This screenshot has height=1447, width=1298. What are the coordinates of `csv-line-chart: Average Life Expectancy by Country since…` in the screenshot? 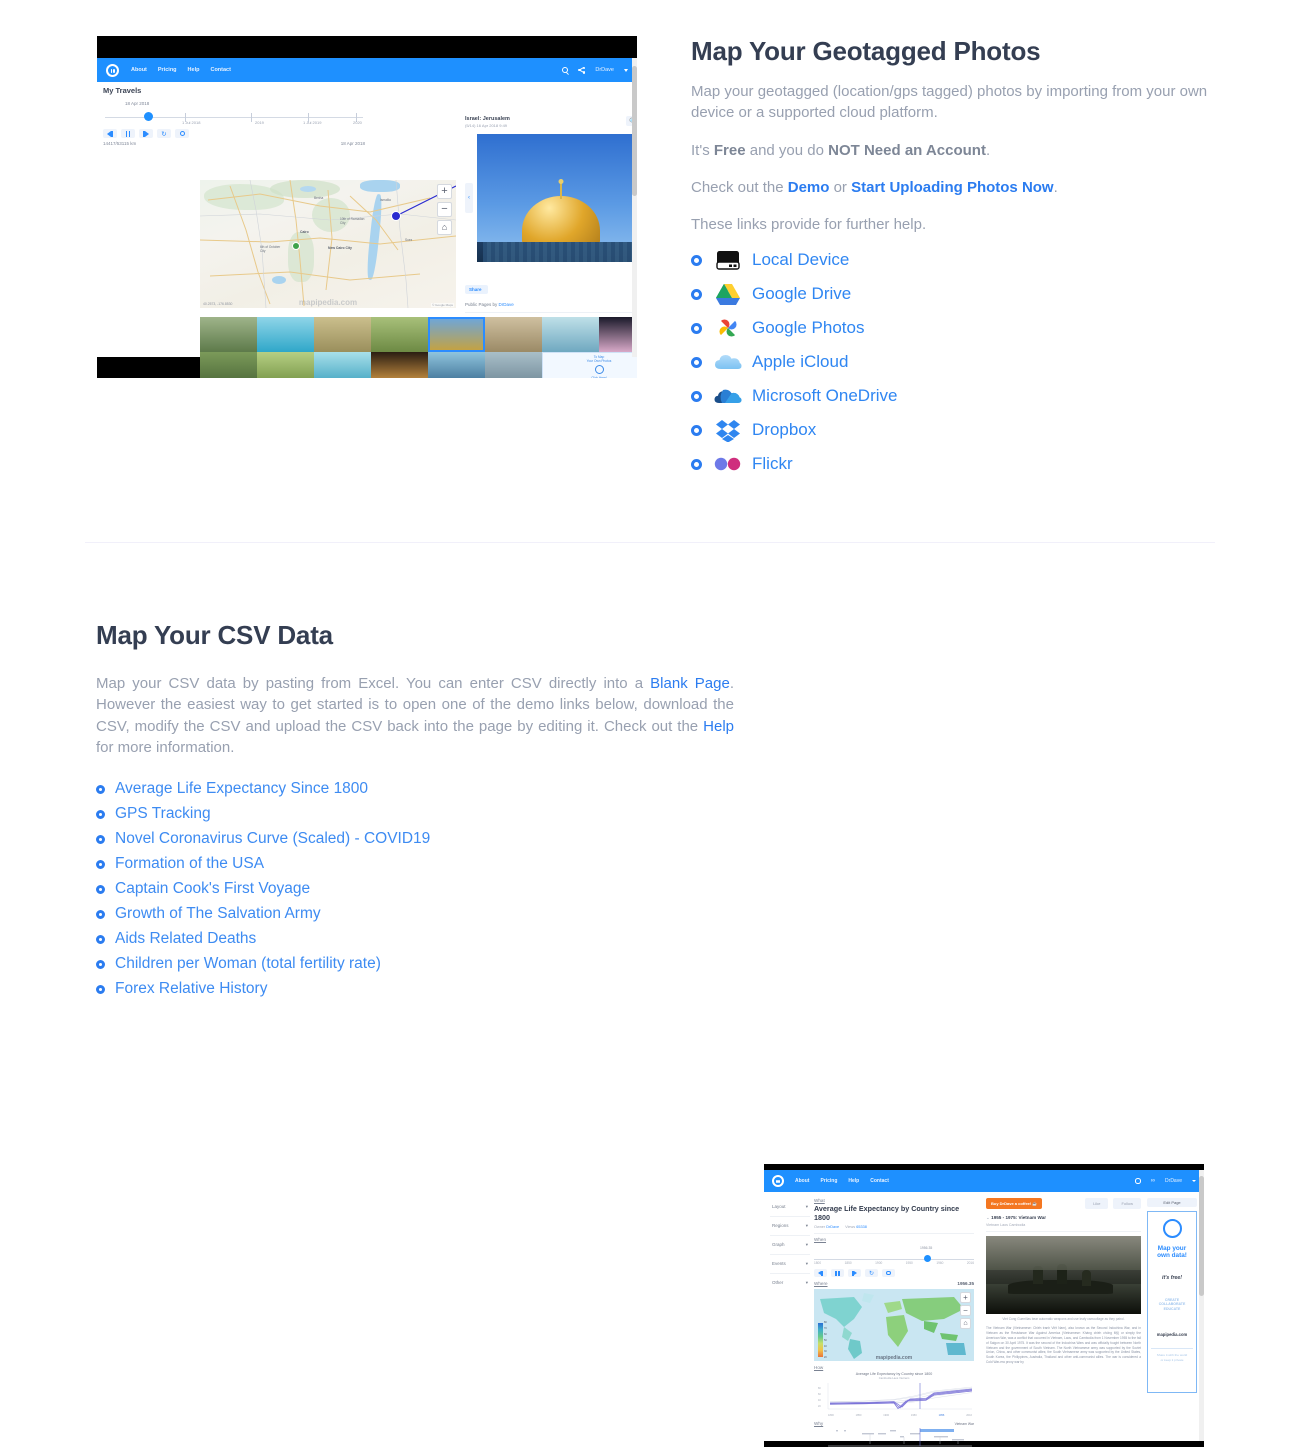 It's located at (894, 1394).